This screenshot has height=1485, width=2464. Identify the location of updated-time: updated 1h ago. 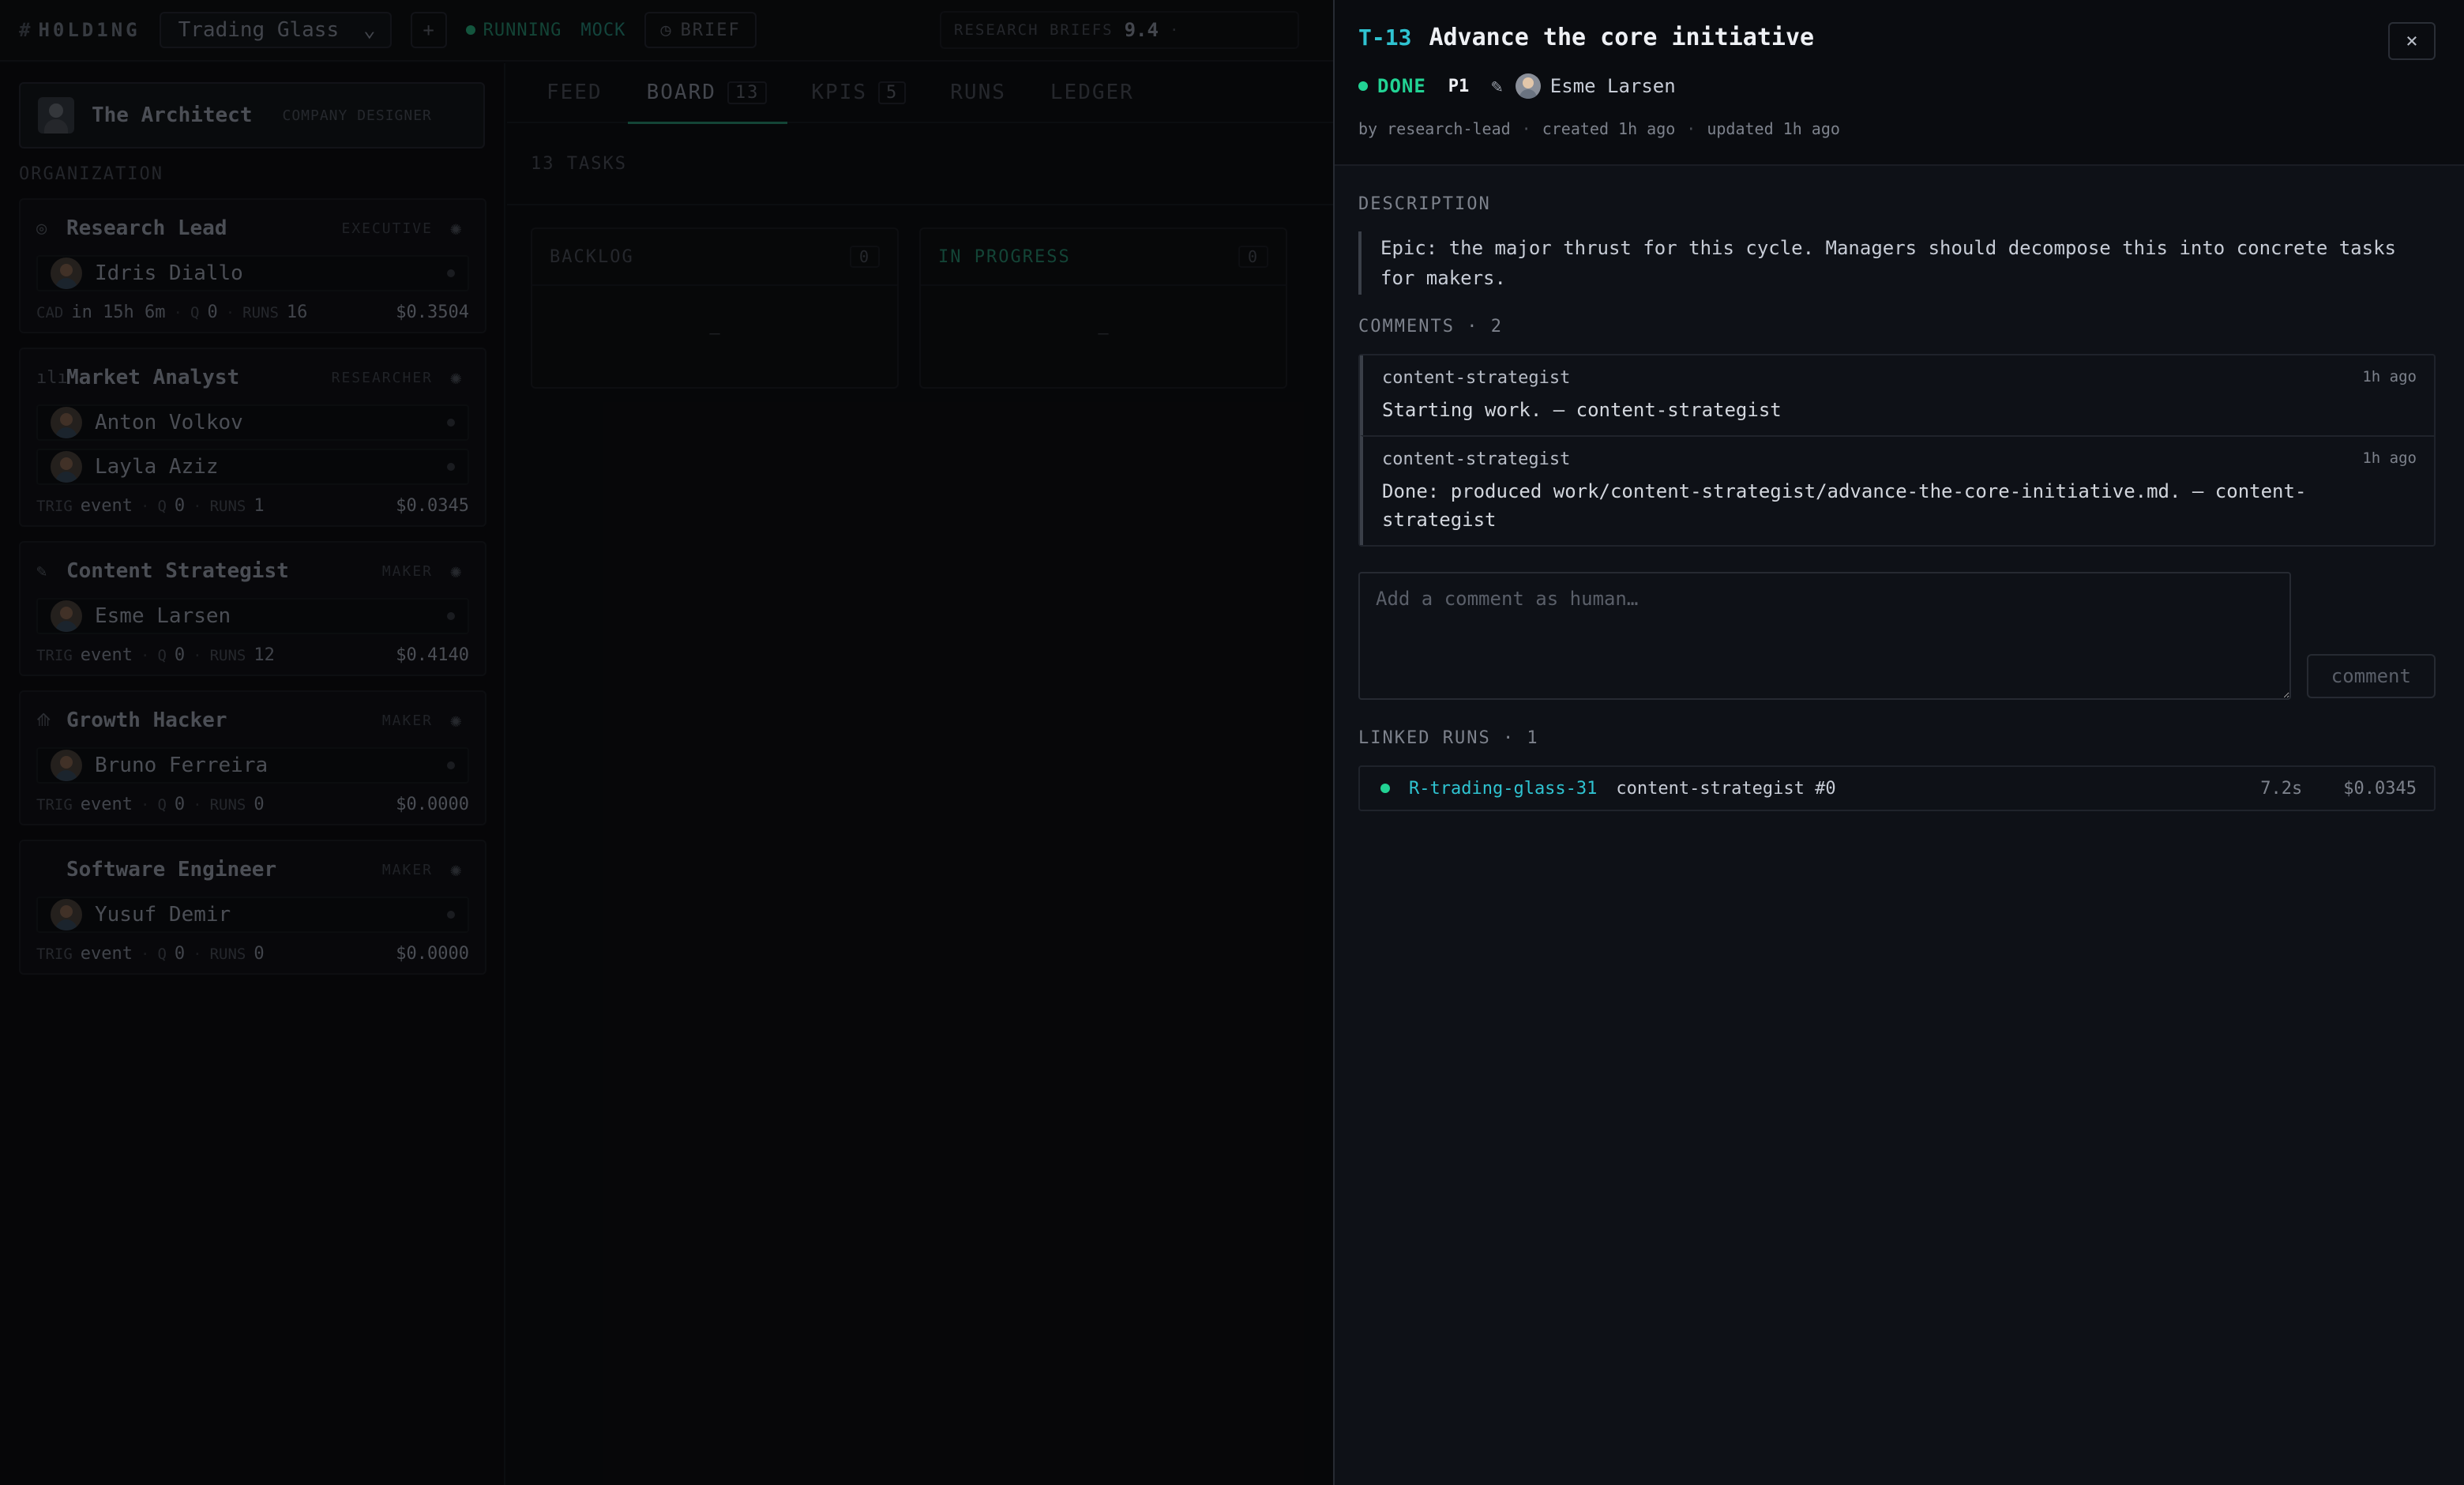
(1773, 128).